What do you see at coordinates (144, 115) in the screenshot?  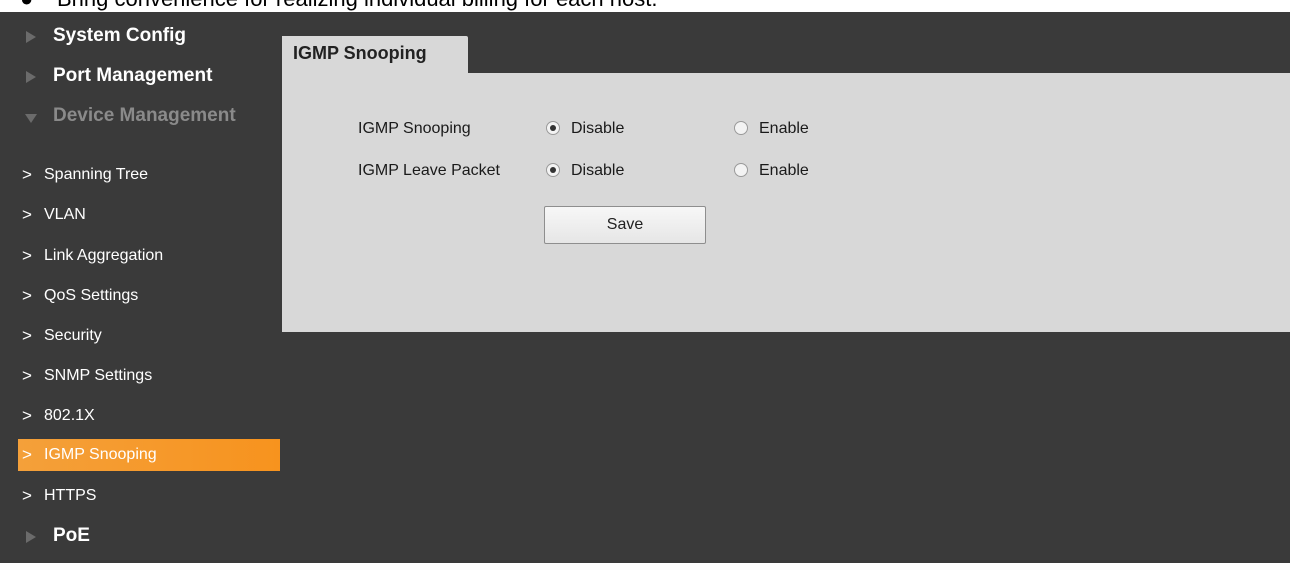 I see `nav-item-label: Device Management` at bounding box center [144, 115].